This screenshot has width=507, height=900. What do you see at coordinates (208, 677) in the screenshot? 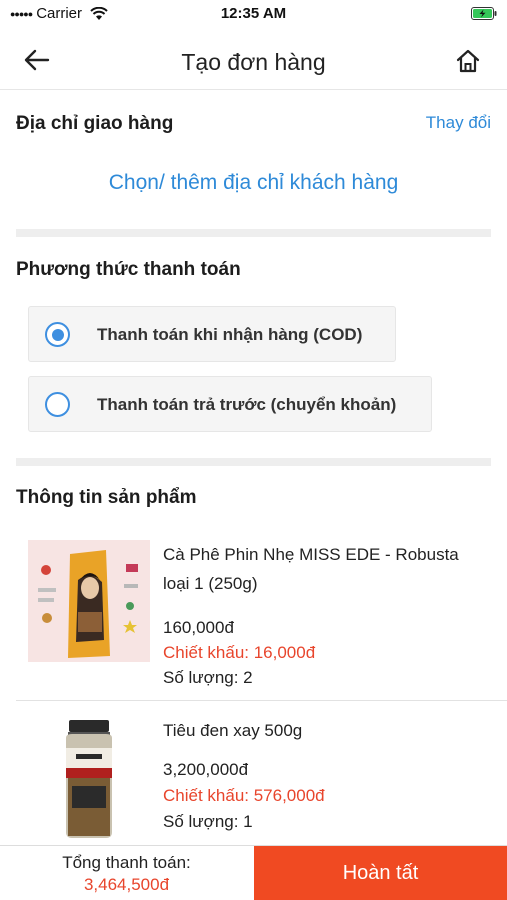
I see `product-quantity: Số lượng: 2` at bounding box center [208, 677].